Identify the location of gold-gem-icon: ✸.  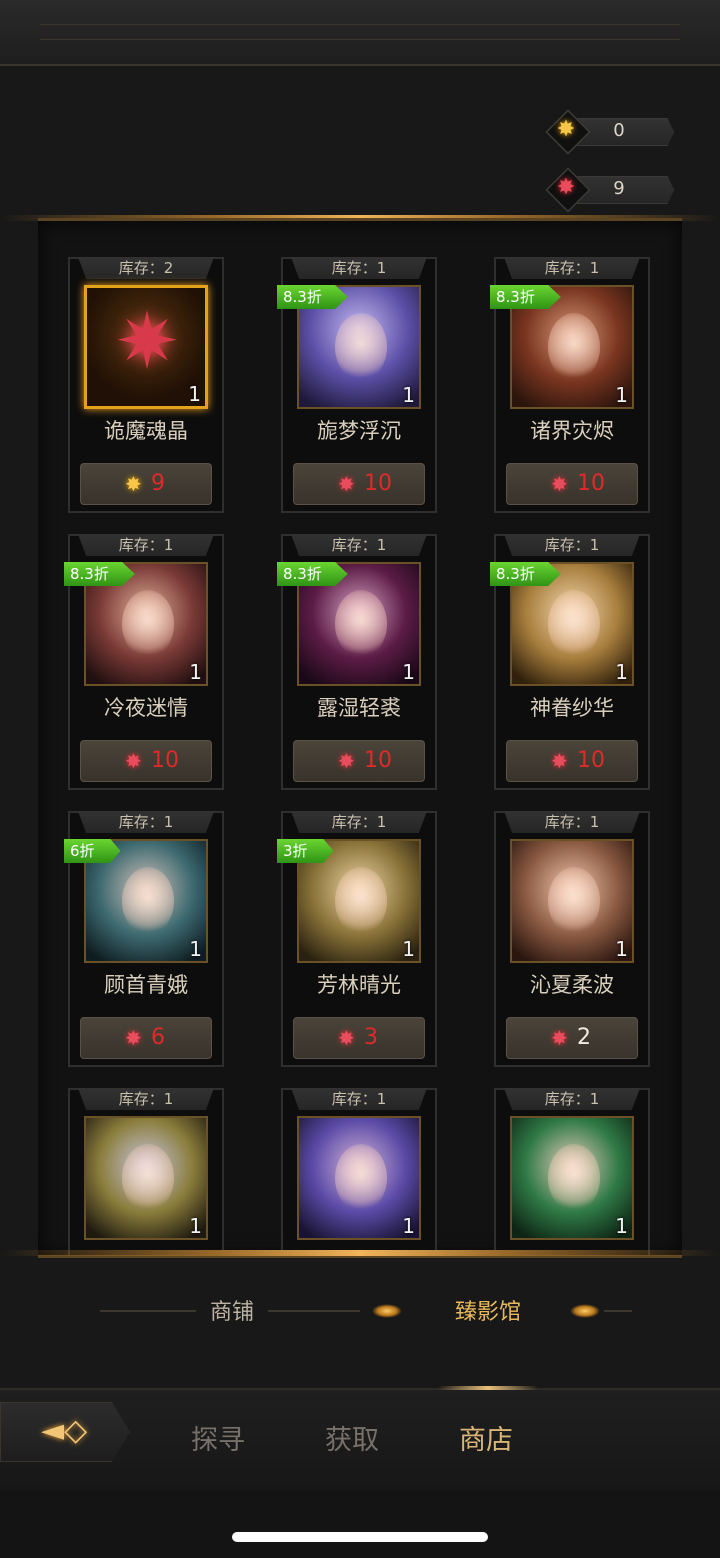
(133, 484).